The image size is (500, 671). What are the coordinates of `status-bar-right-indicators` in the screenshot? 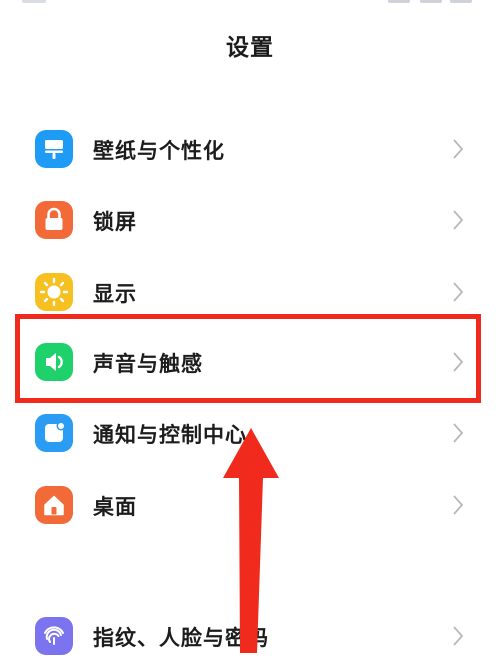 It's located at (430, 1).